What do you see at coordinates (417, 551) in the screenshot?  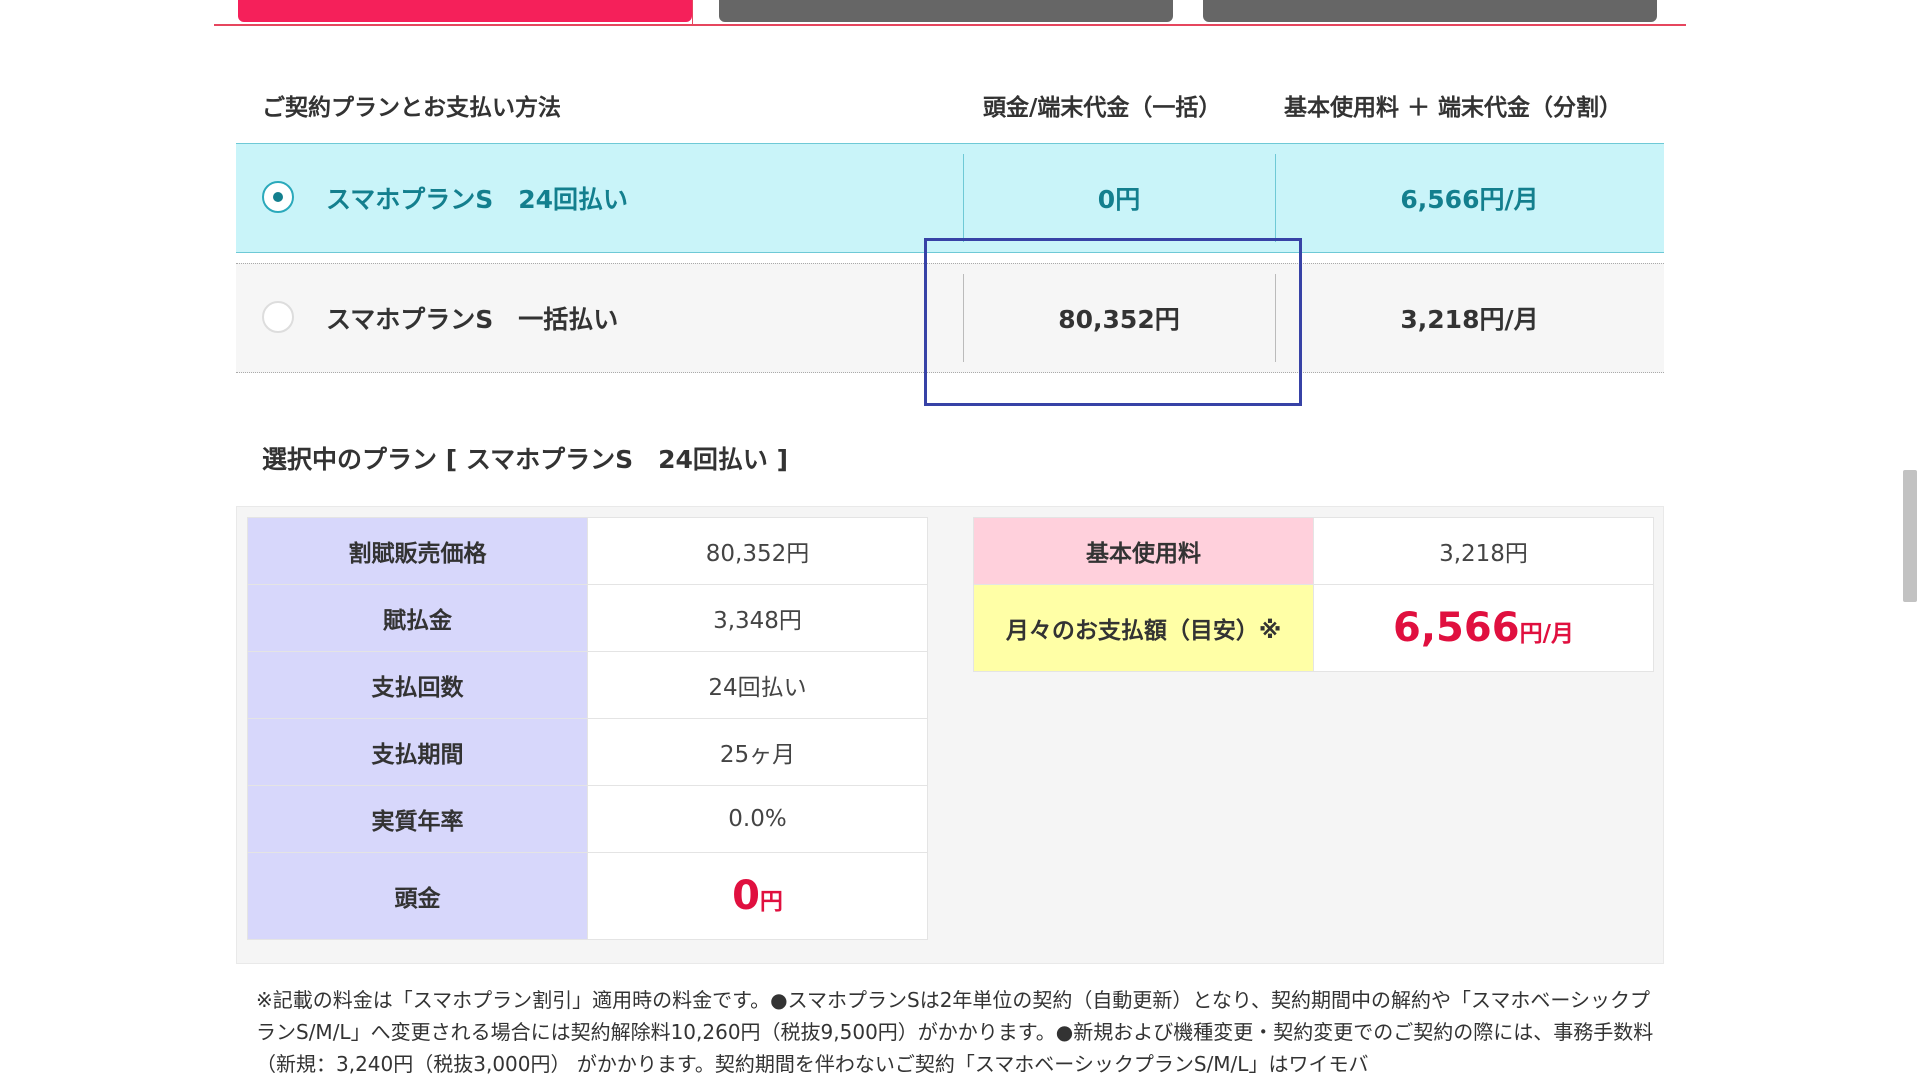 I see `installment-price-label: 割賦販売価格` at bounding box center [417, 551].